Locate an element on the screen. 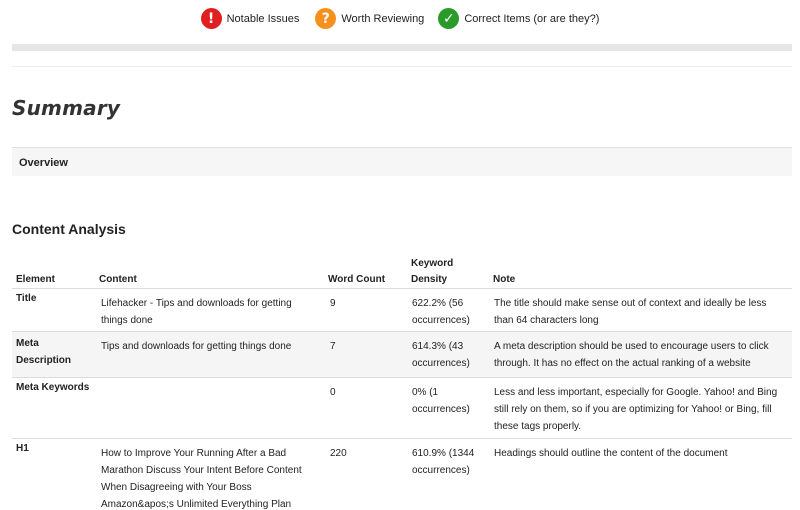 This screenshot has width=800, height=510. legend-label: Correct Items (or are they?) is located at coordinates (532, 18).